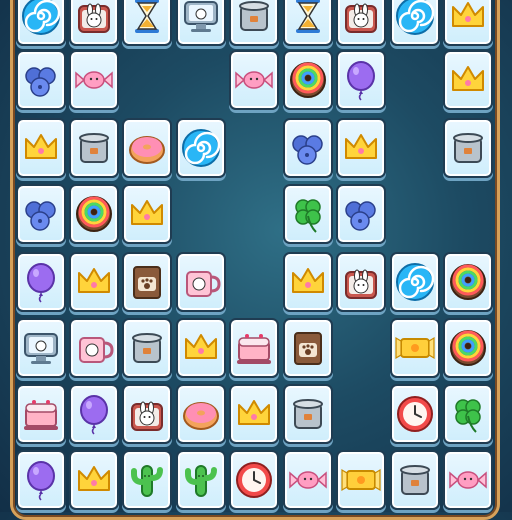  I want to click on red-clock-icon, so click(254, 480).